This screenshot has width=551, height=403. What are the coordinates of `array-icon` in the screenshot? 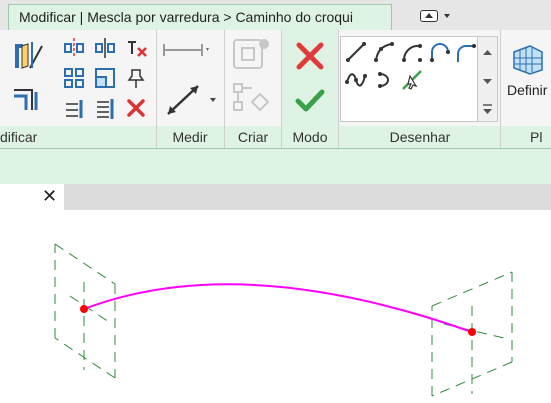 It's located at (74, 78).